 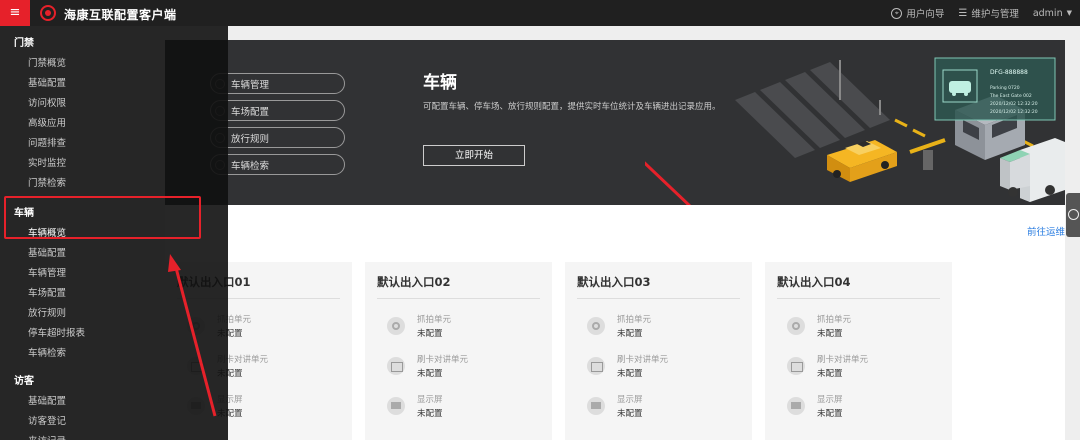 I want to click on sidebar-item: 车辆管理, so click(x=114, y=274).